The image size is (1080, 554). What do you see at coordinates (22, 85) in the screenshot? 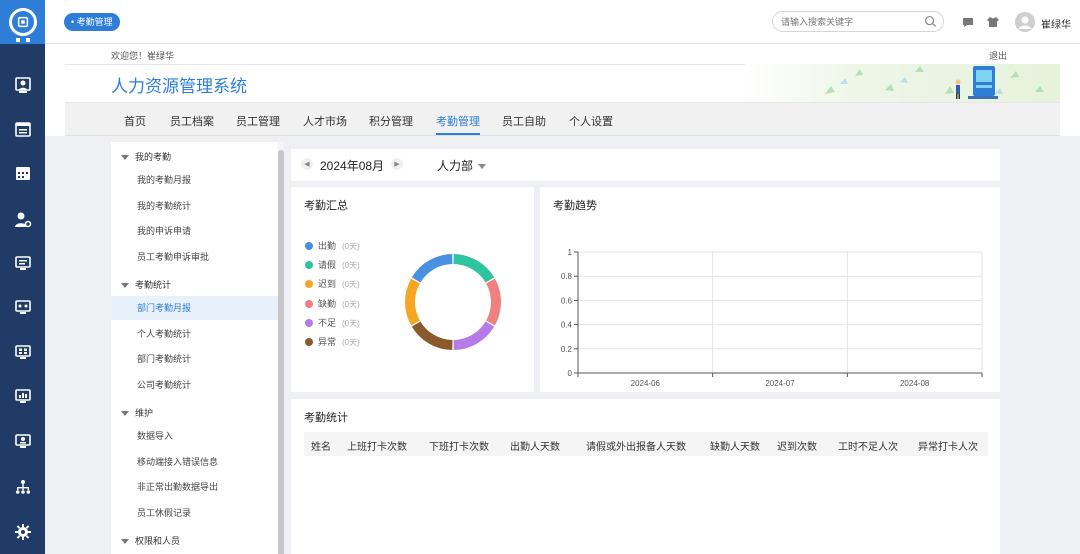
I see `employee-icon` at bounding box center [22, 85].